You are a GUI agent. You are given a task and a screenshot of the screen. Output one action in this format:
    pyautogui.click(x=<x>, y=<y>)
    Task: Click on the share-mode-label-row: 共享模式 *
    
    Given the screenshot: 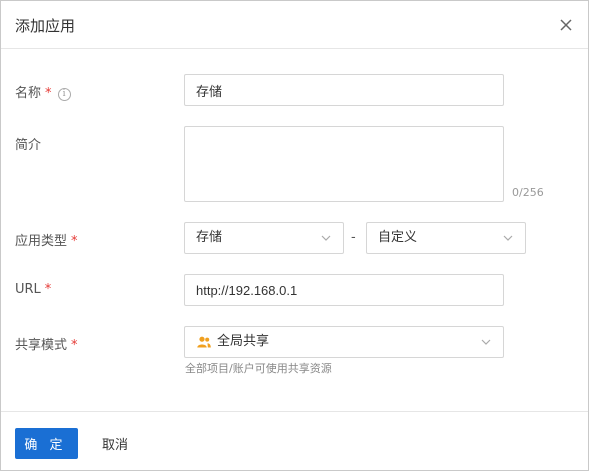 What is the action you would take?
    pyautogui.click(x=46, y=343)
    